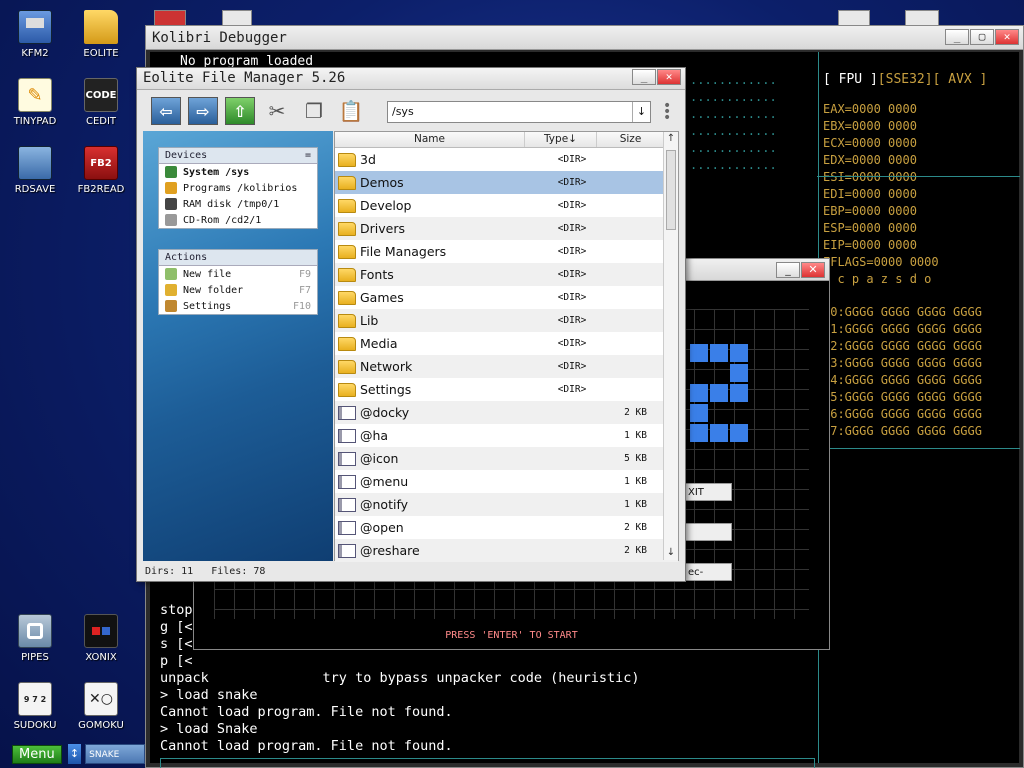  What do you see at coordinates (386, 389) in the screenshot?
I see `file-name: Settings` at bounding box center [386, 389].